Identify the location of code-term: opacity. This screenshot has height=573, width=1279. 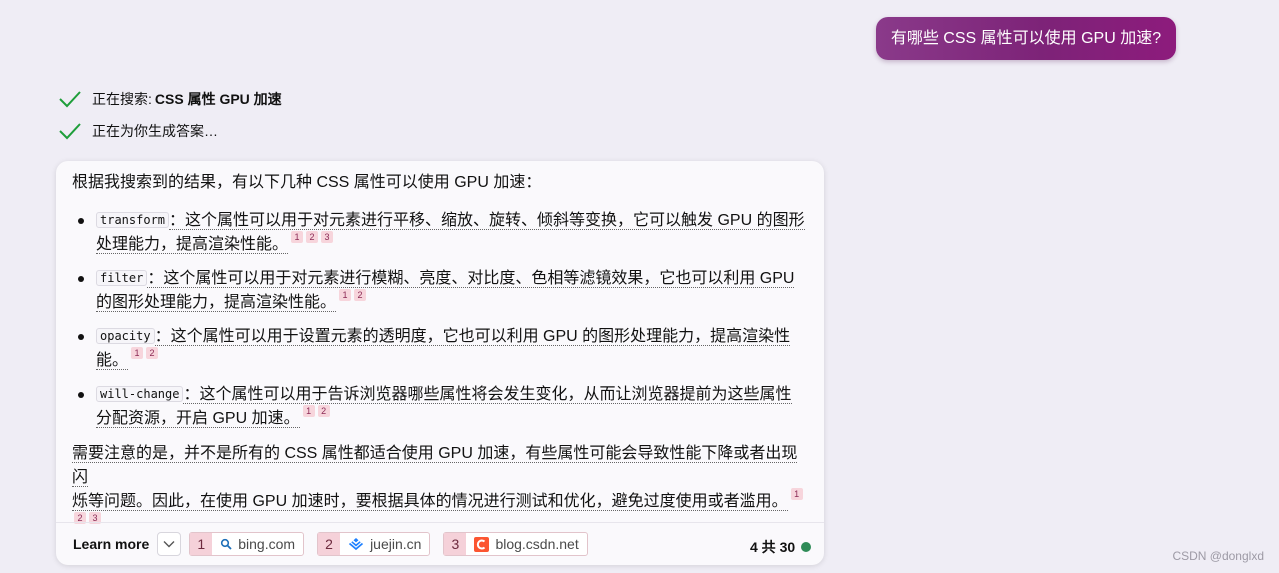
(125, 336).